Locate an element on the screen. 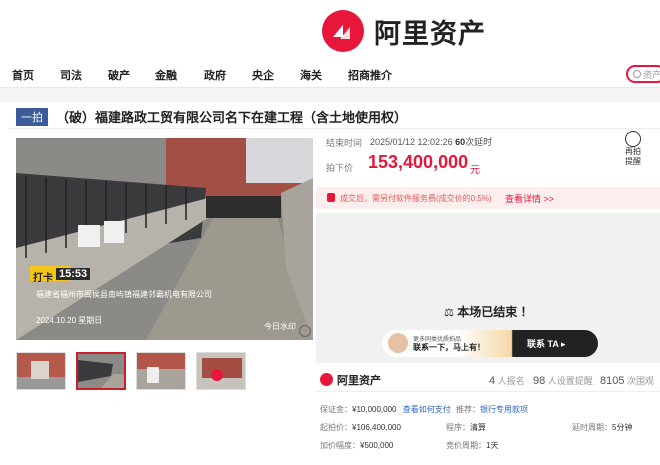  views-label: 次围观 is located at coordinates (641, 381).